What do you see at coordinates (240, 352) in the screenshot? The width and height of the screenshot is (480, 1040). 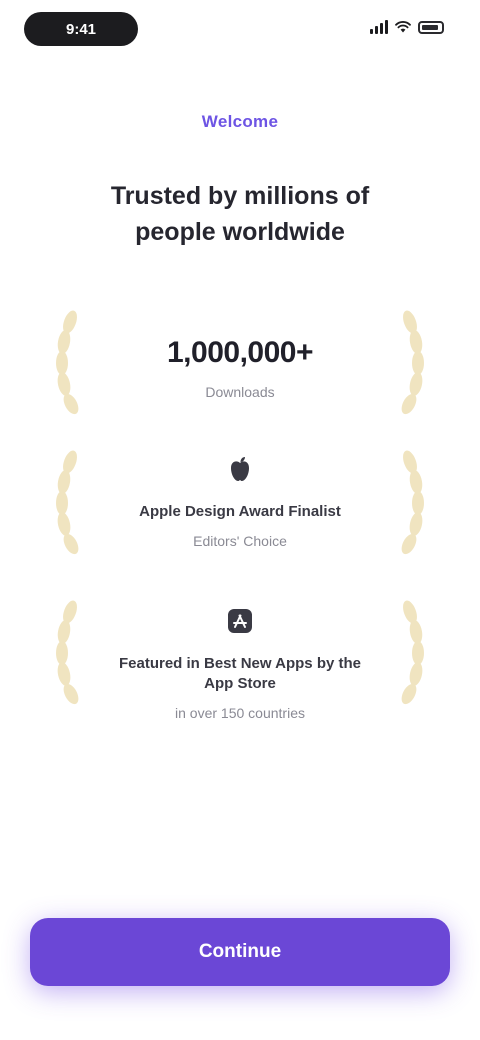 I see `downloads-value: 1,000,000+` at bounding box center [240, 352].